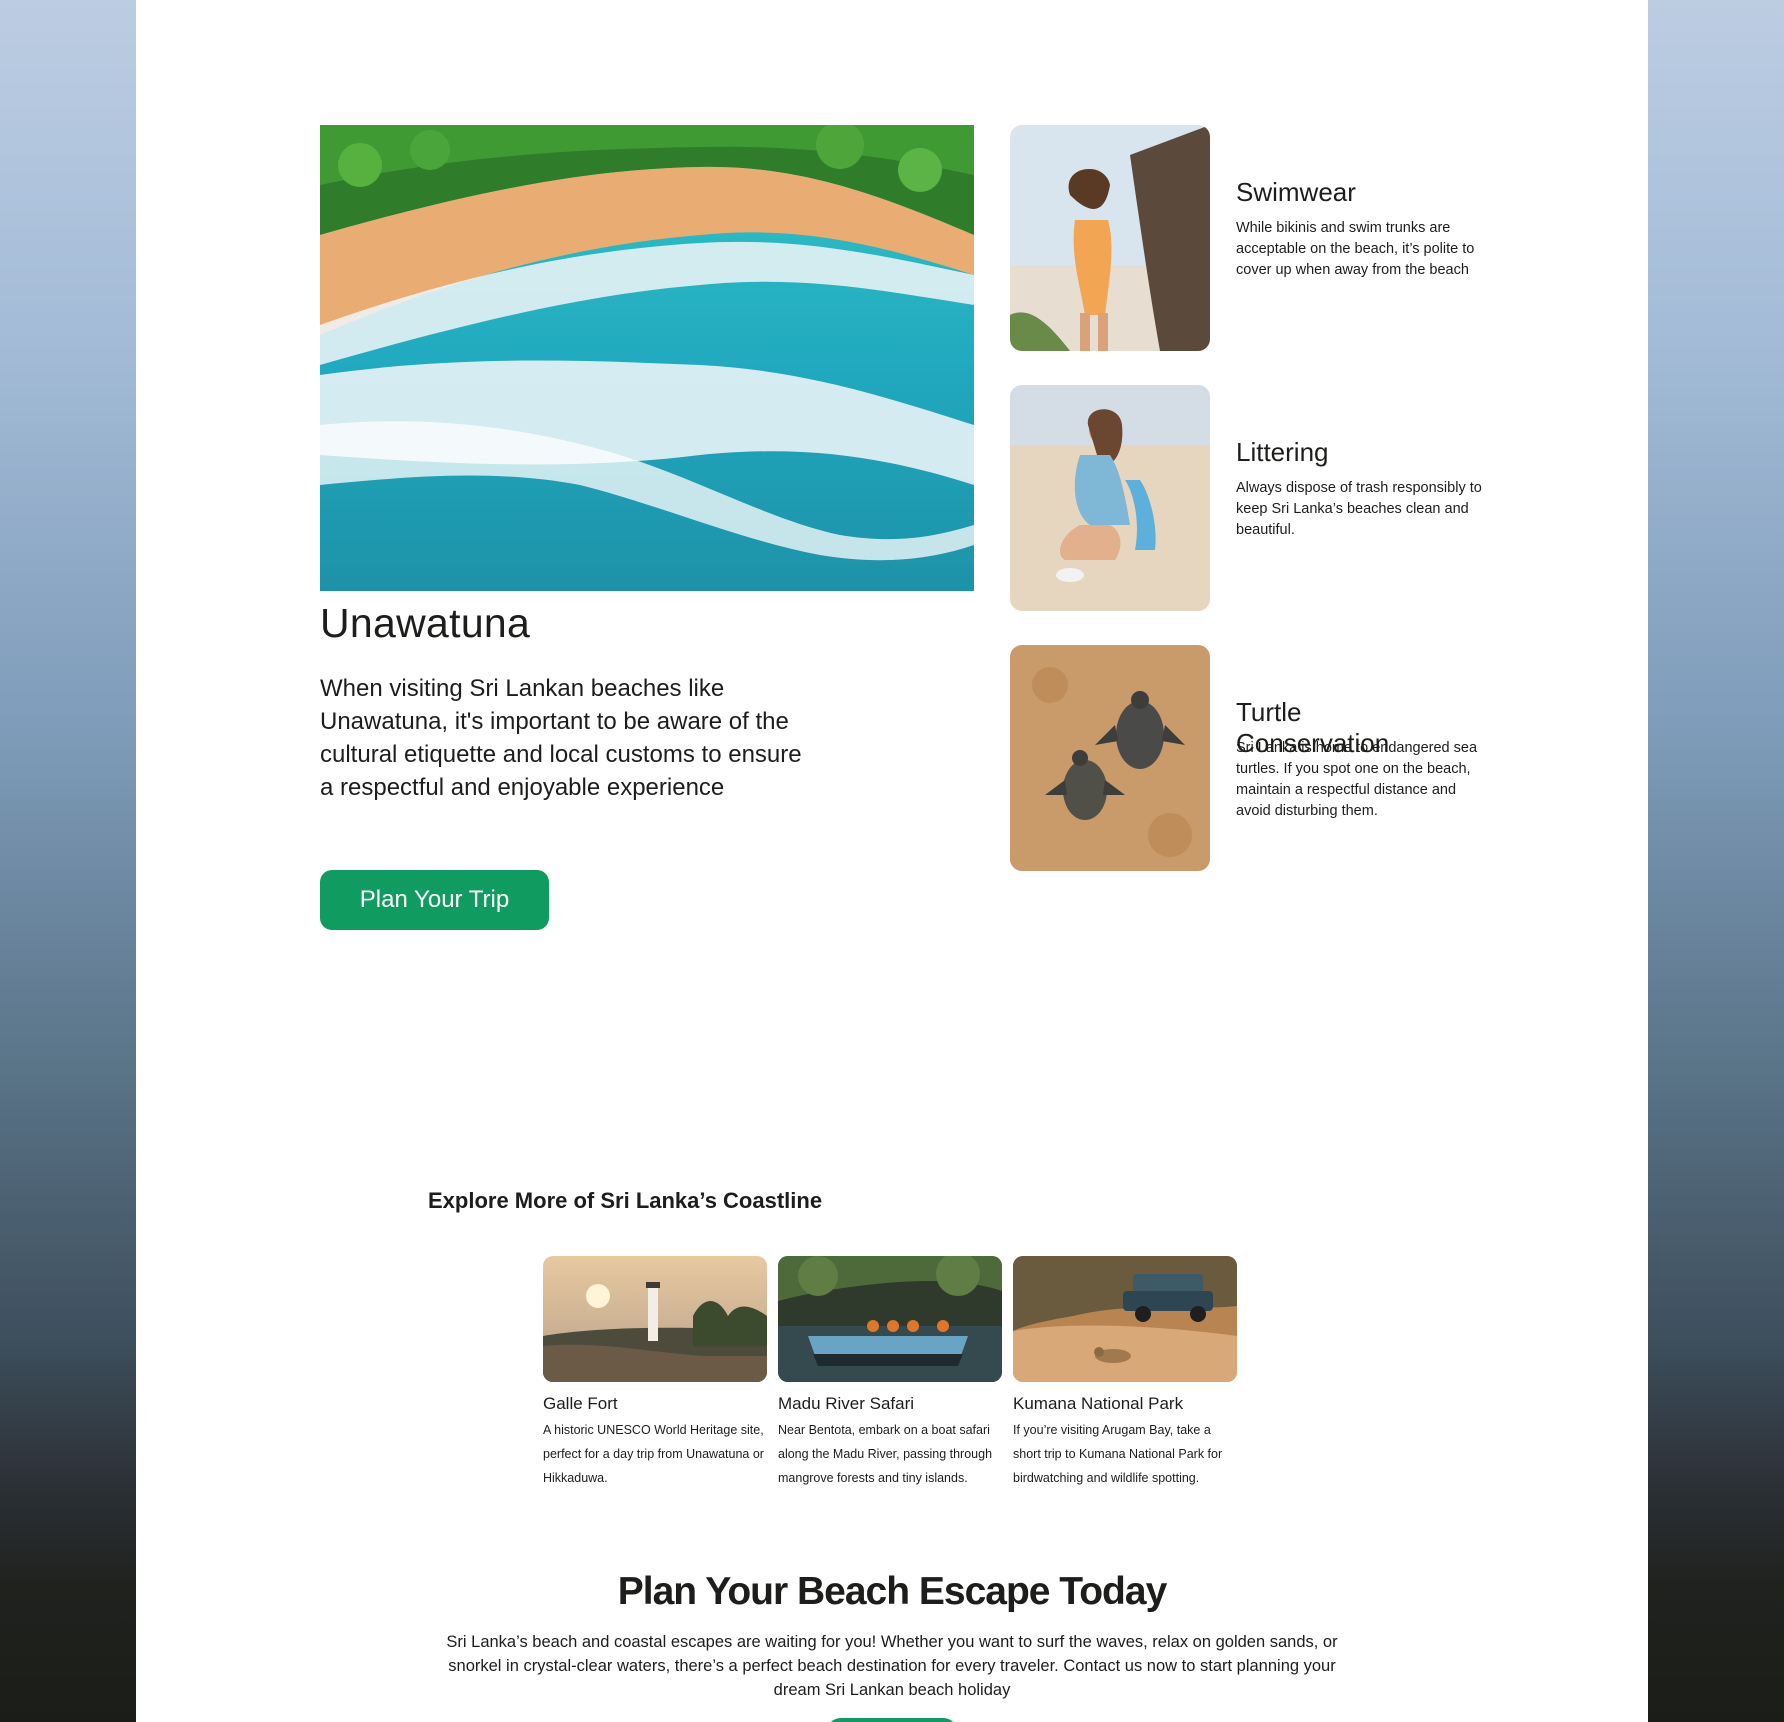 This screenshot has width=1784, height=1722. I want to click on turtles-image, so click(1110, 758).